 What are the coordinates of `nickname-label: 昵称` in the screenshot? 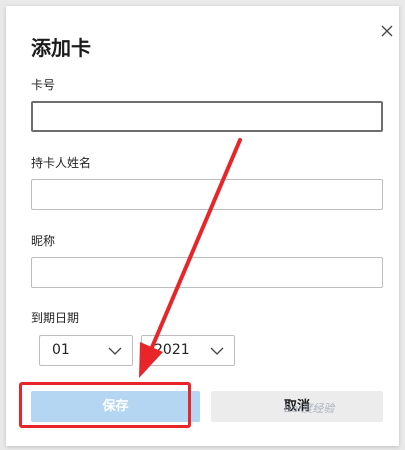 It's located at (43, 241).